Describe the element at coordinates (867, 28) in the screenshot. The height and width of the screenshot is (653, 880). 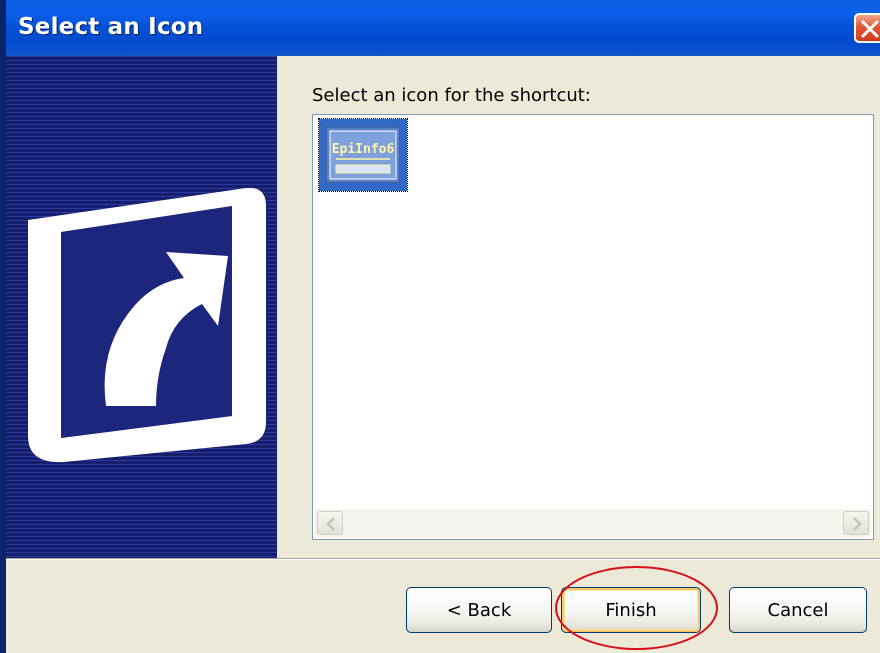
I see `close-button` at that location.